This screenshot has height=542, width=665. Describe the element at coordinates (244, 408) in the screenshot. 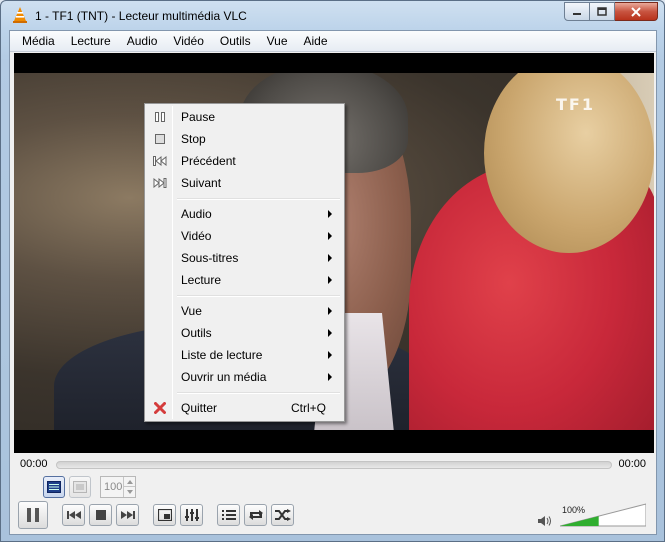

I see `ctx-item-quit: Quitter Ctrl+Q` at that location.